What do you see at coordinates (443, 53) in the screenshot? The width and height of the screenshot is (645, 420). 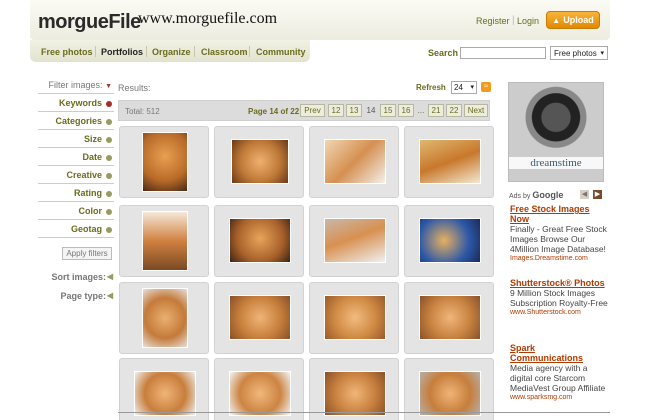 I see `search-label: Search` at bounding box center [443, 53].